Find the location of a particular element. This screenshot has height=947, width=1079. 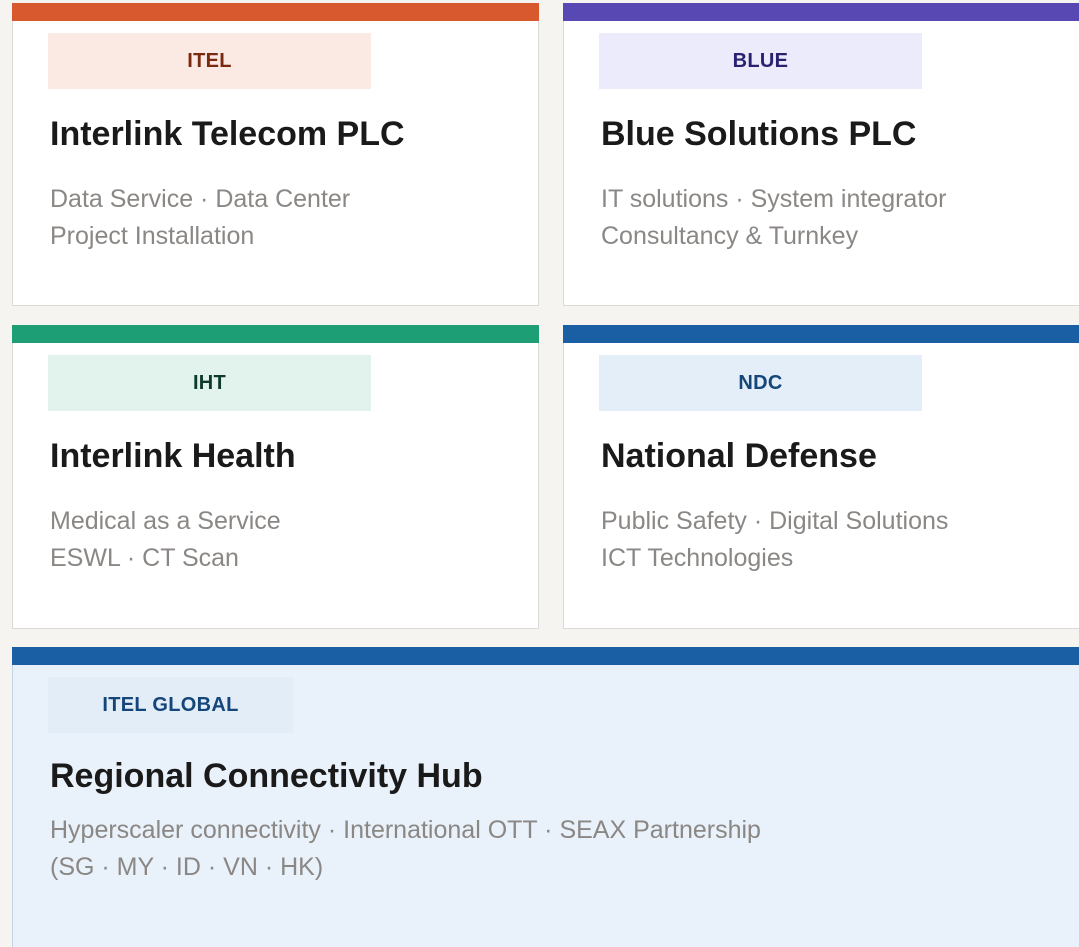

description-line: Public Safety · Digital Solutions is located at coordinates (775, 521).